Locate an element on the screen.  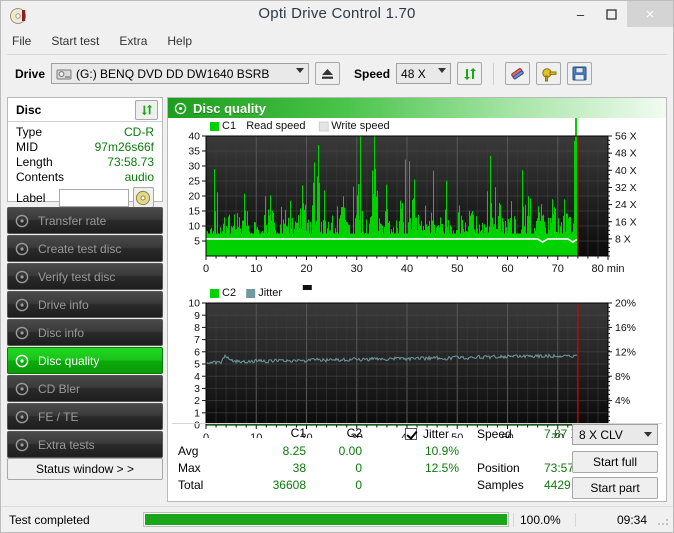
svg-text: 1 is located at coordinates (197, 413).